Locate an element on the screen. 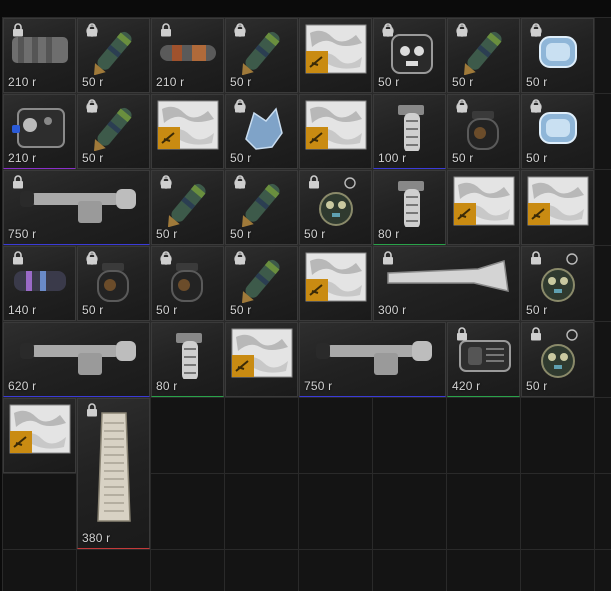  charm-bullet-item: 50 r is located at coordinates (483, 55).